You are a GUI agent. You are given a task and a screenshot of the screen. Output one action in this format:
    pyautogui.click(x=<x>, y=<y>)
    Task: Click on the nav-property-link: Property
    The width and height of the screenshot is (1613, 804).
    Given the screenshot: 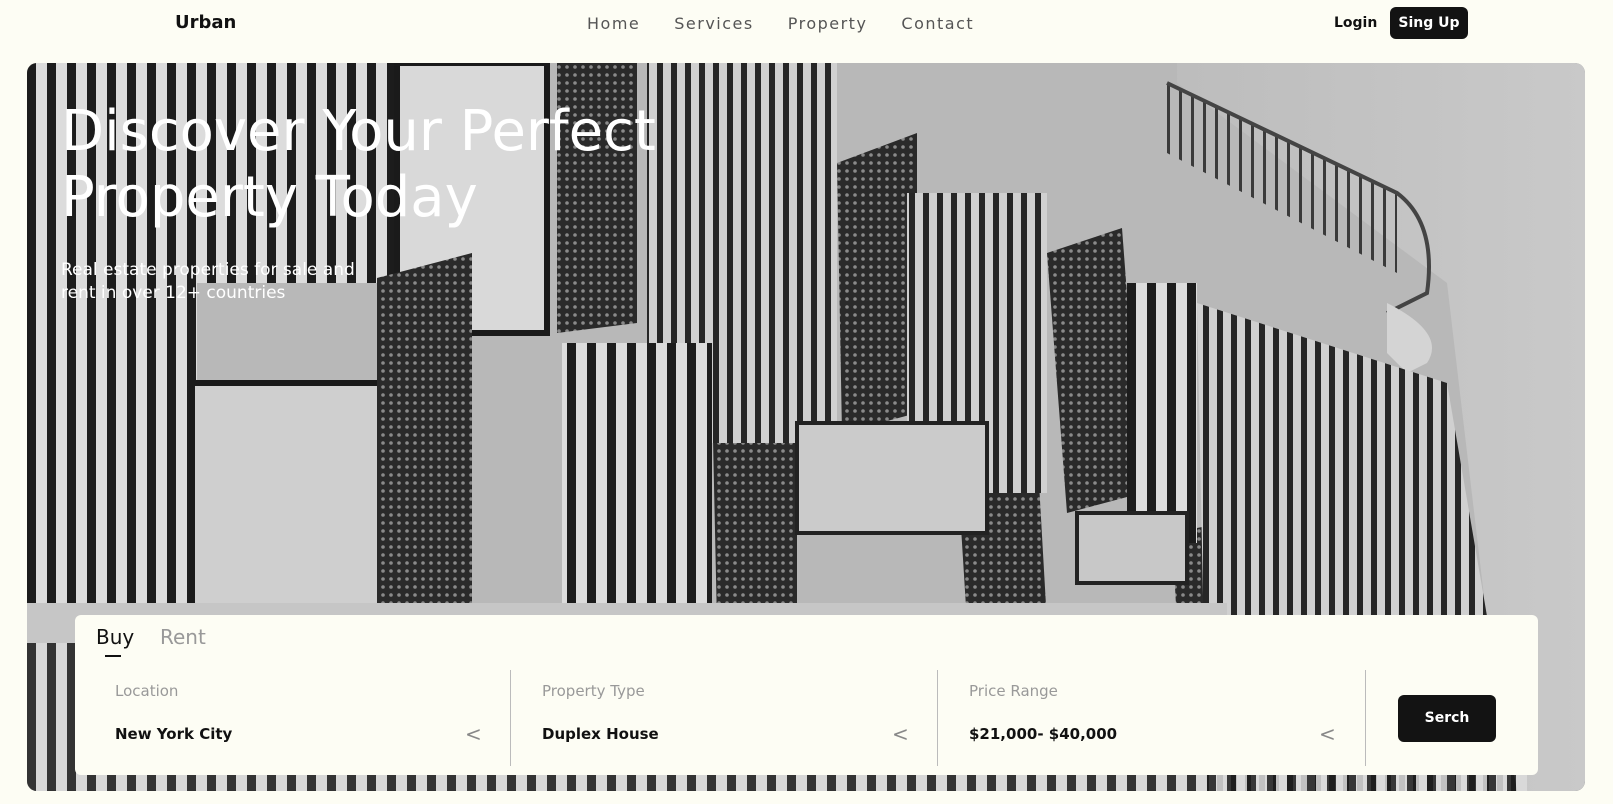 What is the action you would take?
    pyautogui.click(x=828, y=23)
    